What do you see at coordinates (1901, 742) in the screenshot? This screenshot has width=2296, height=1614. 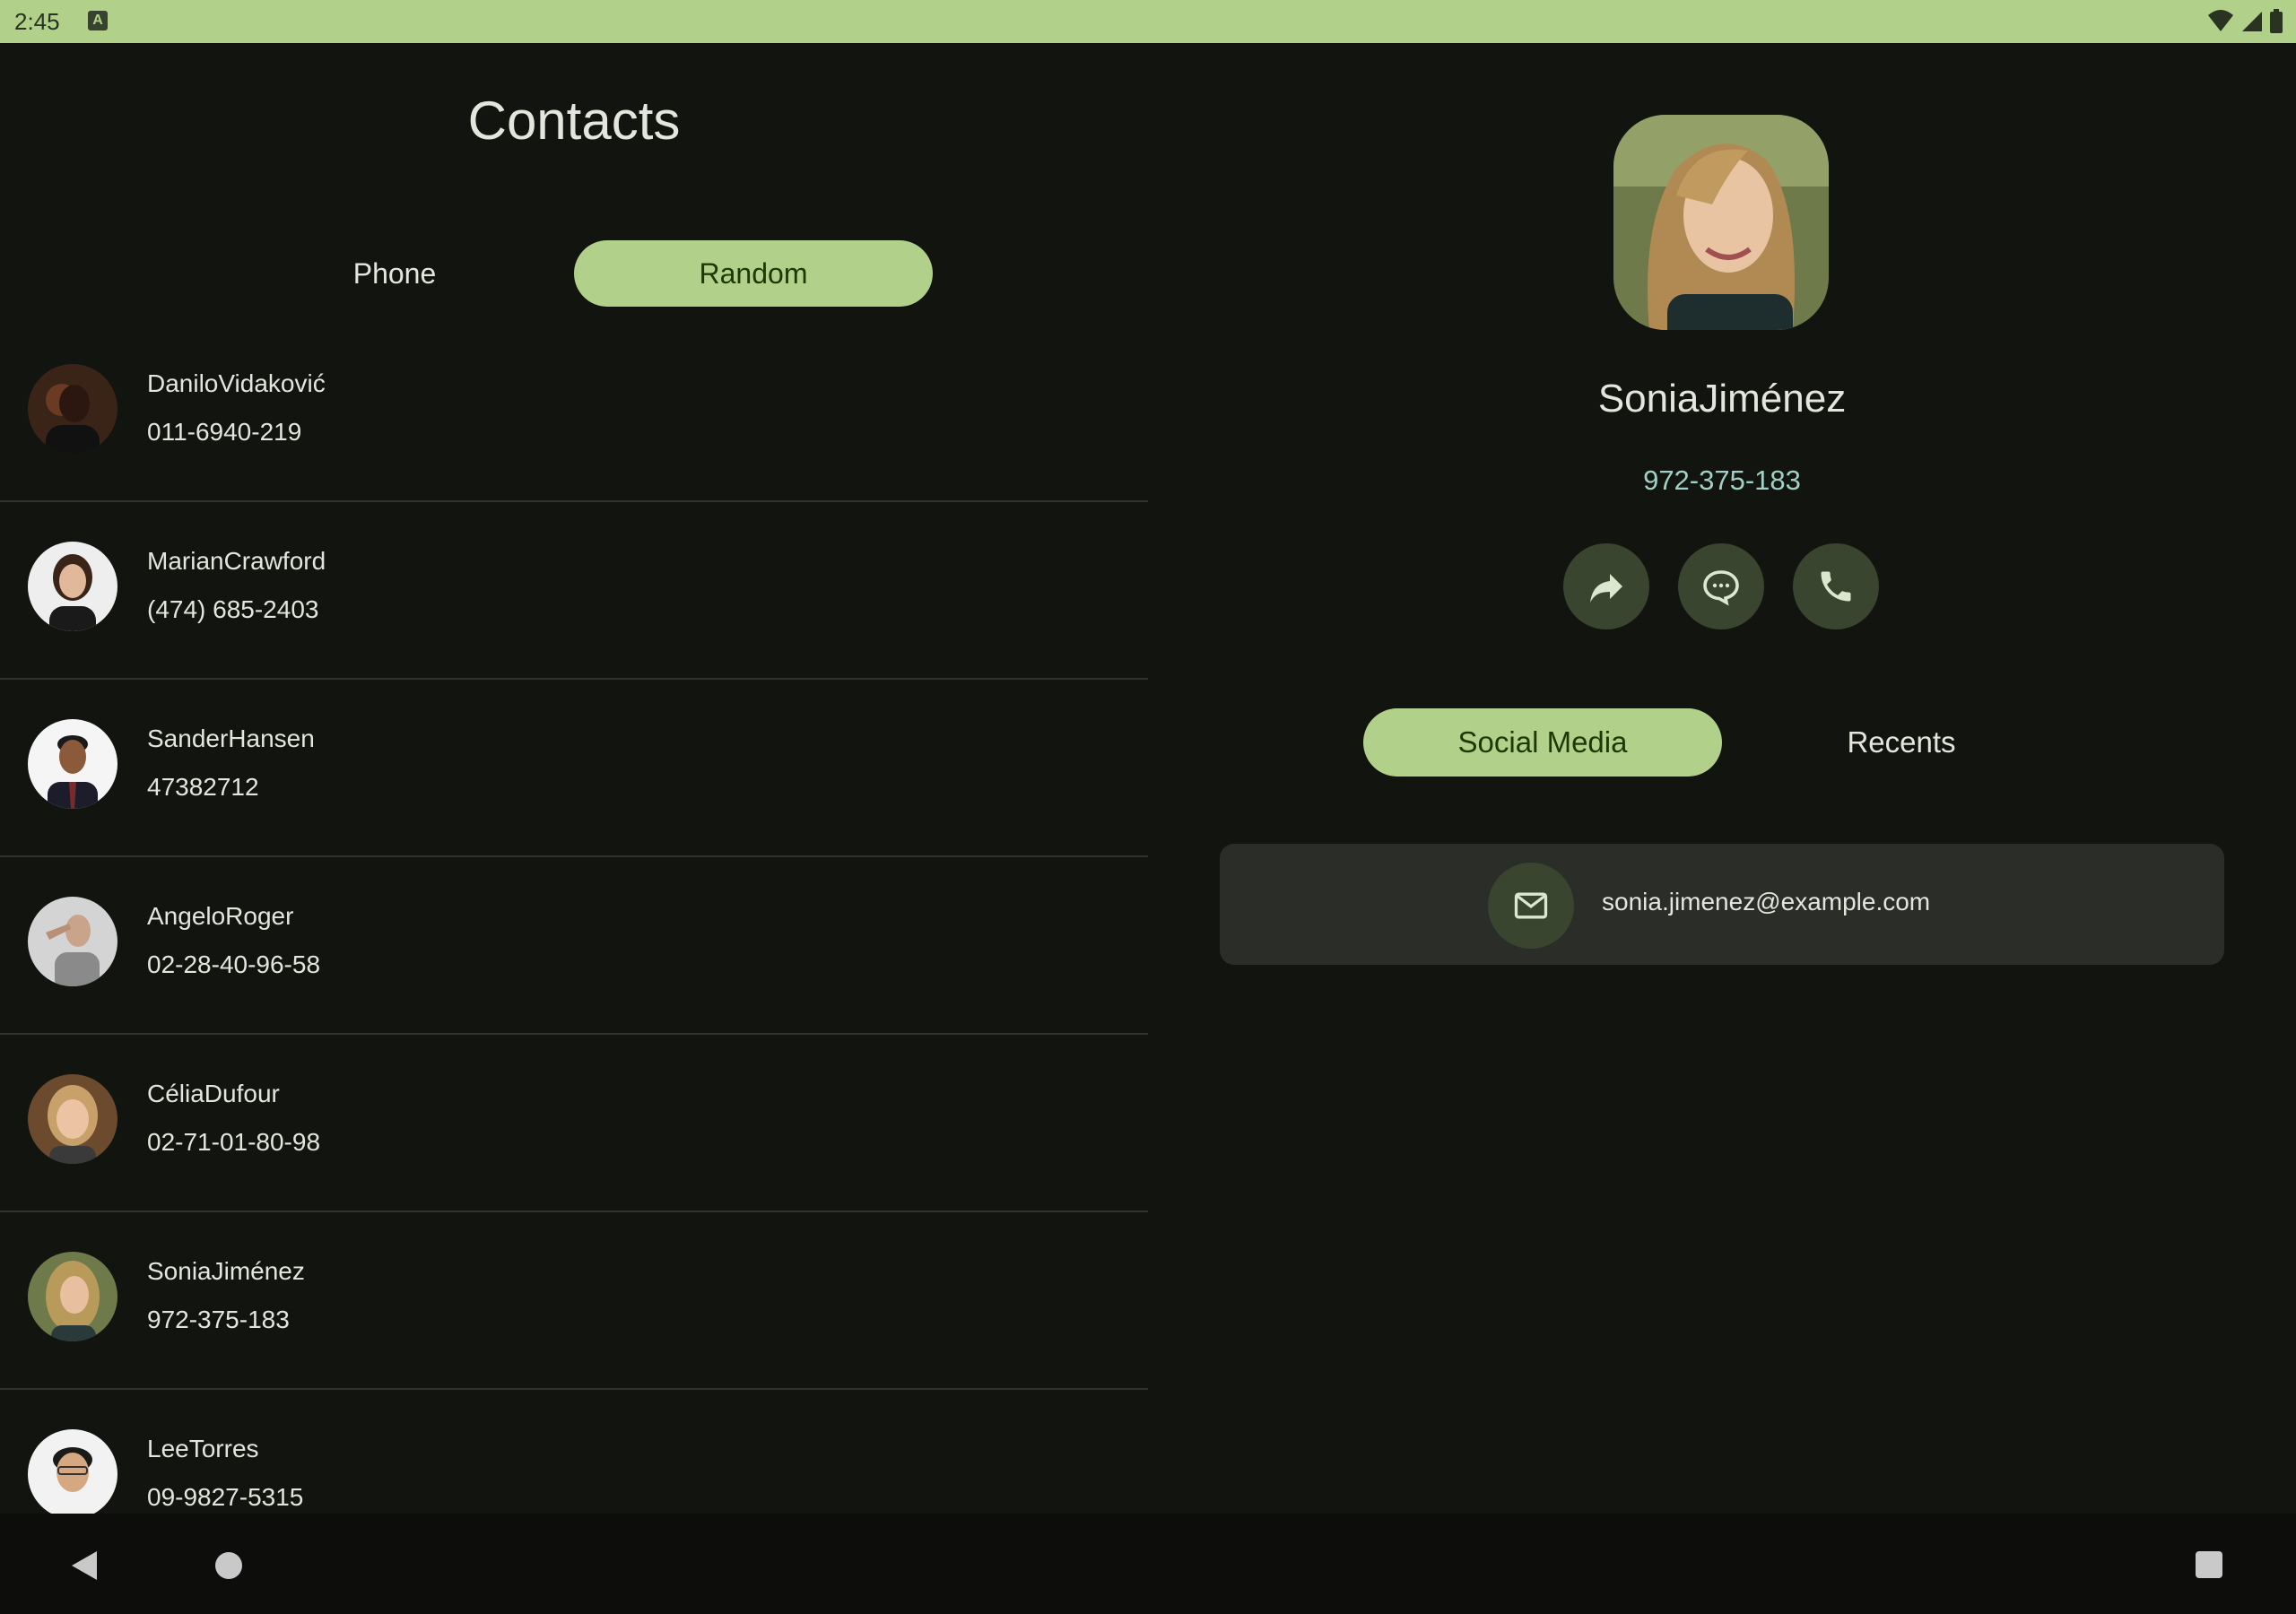 I see `tab-recents: Recents` at bounding box center [1901, 742].